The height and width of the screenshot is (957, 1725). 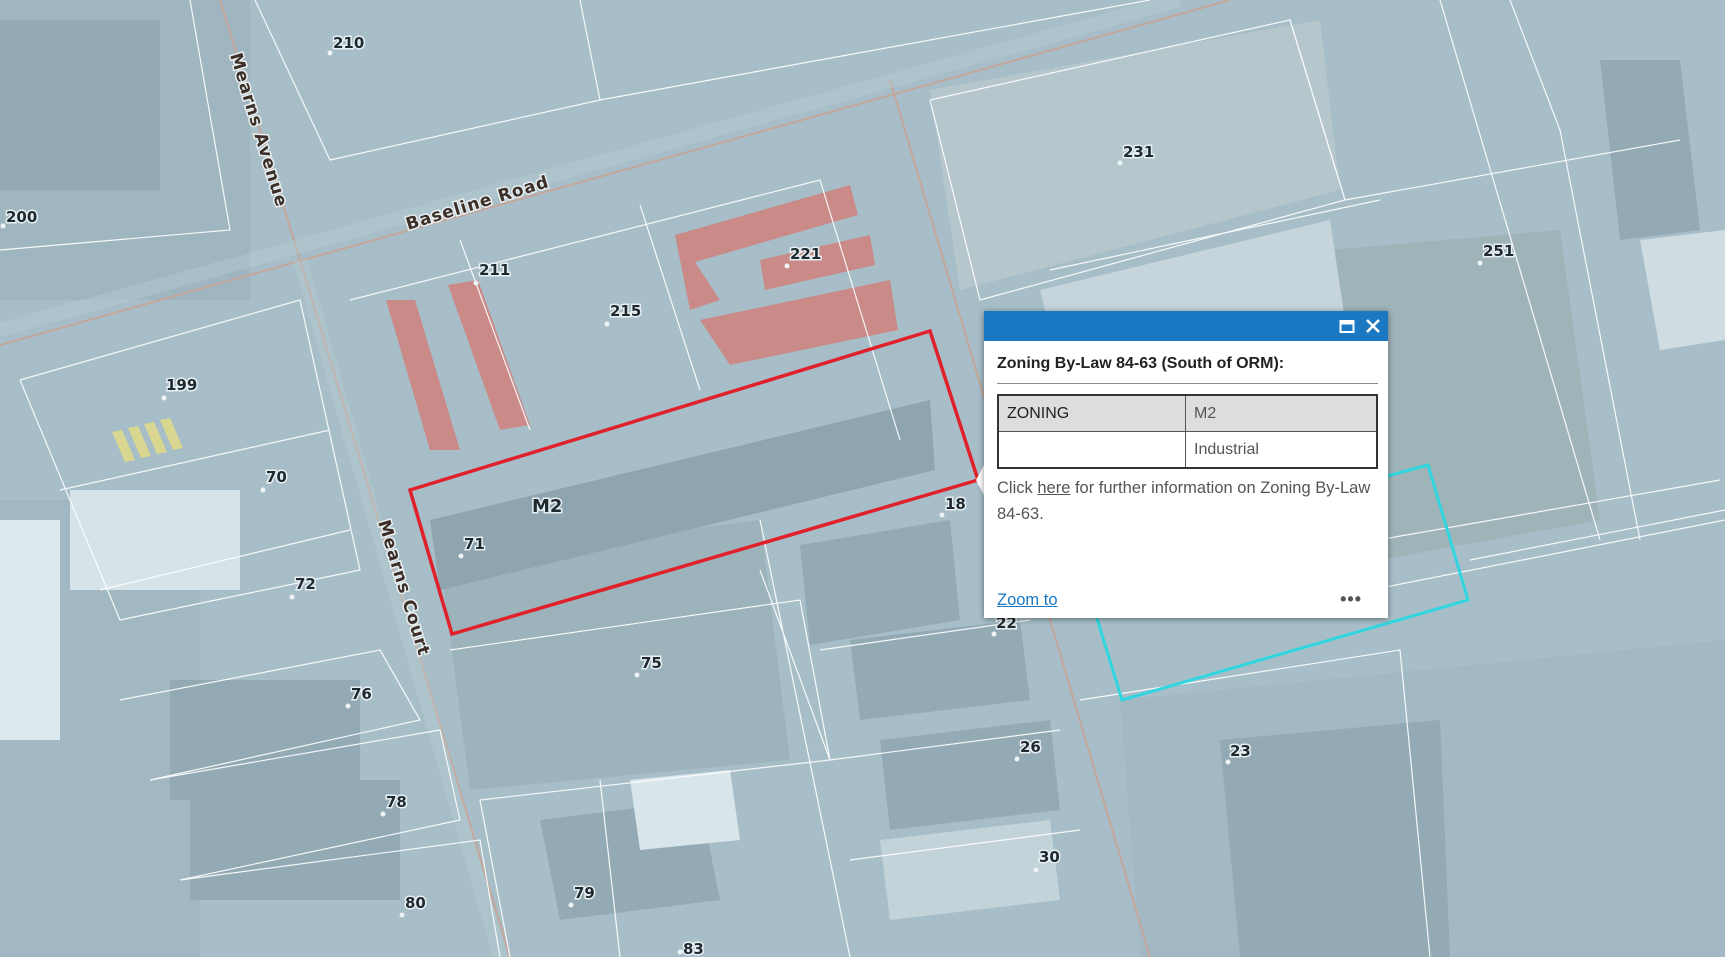 I want to click on address-label: 78, so click(x=396, y=802).